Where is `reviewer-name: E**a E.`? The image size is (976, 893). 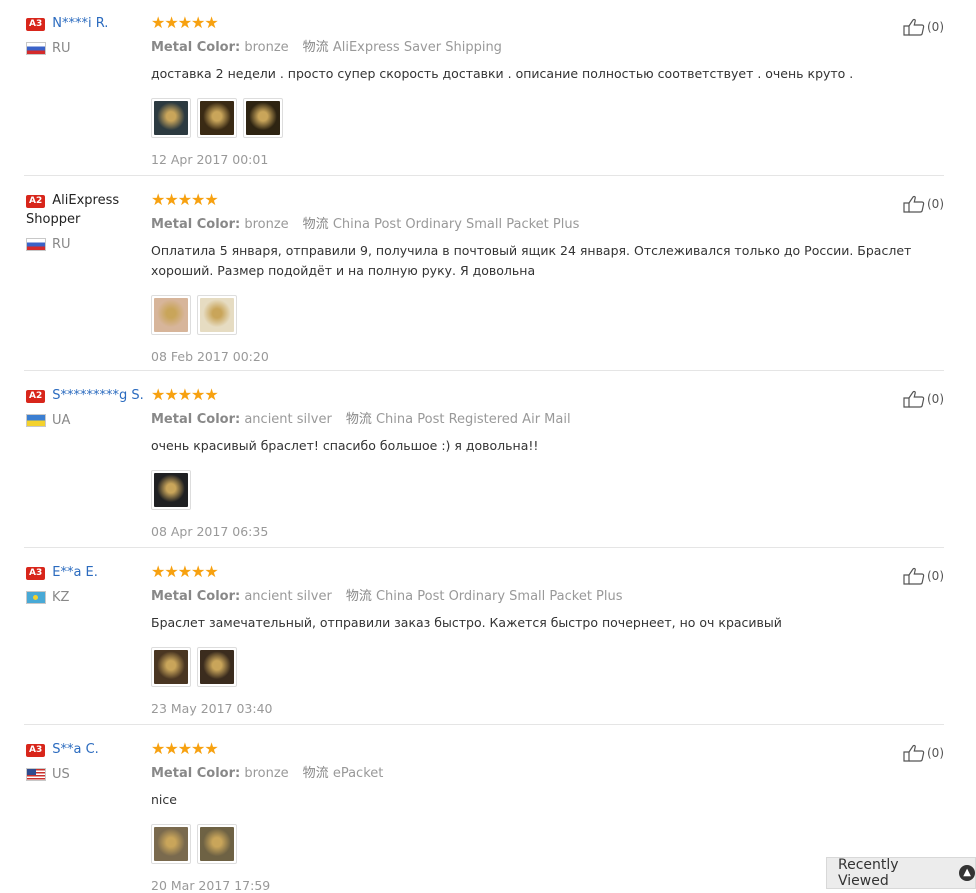
reviewer-name: E**a E. is located at coordinates (75, 572).